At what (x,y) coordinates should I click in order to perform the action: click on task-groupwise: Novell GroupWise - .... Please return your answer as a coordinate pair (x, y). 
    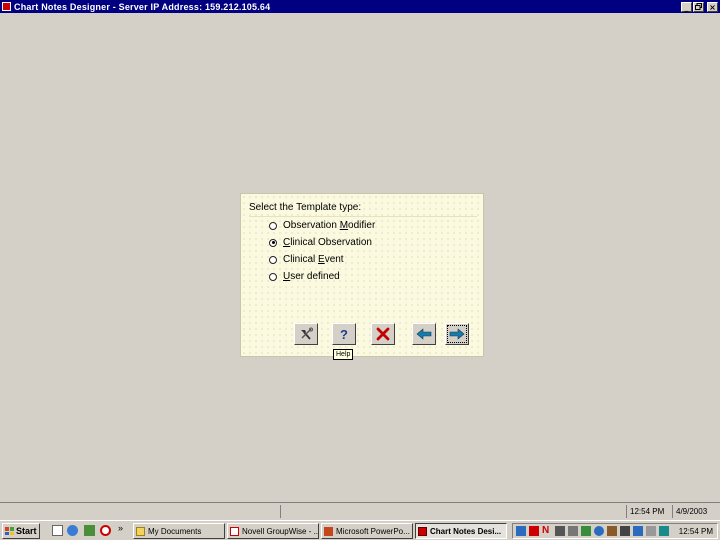
    Looking at the image, I should click on (273, 531).